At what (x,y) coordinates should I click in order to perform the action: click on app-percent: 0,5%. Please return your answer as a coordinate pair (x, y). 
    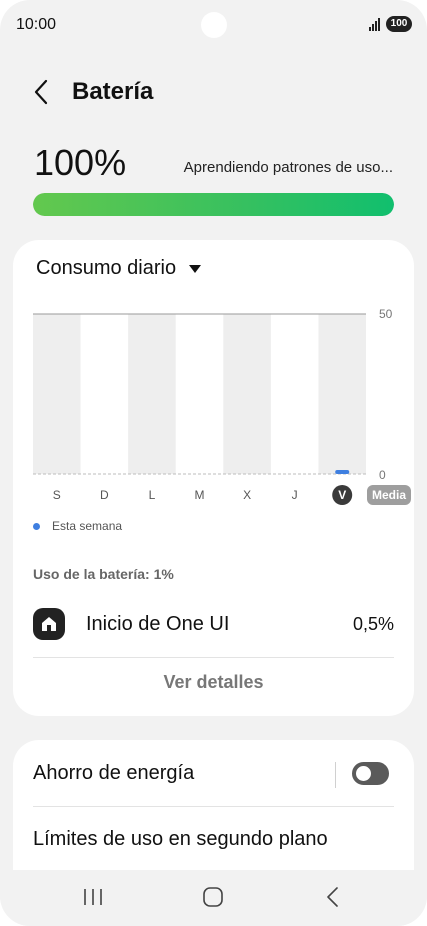
    Looking at the image, I should click on (373, 623).